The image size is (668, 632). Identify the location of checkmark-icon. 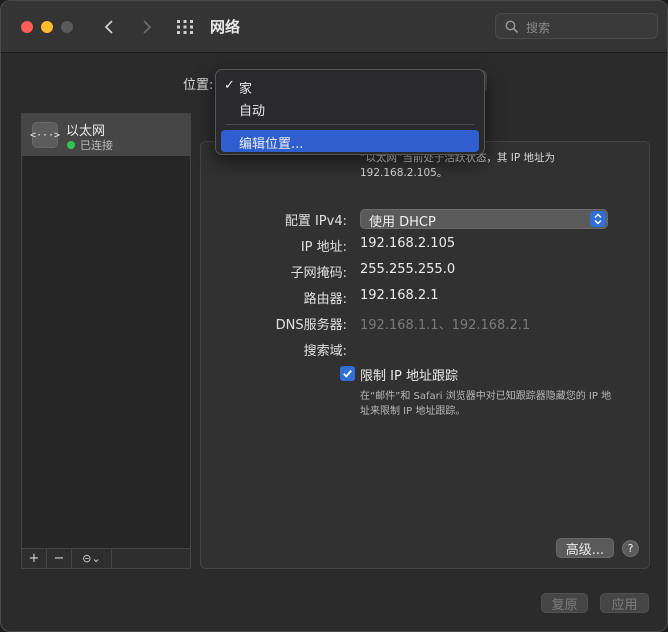
(347, 374).